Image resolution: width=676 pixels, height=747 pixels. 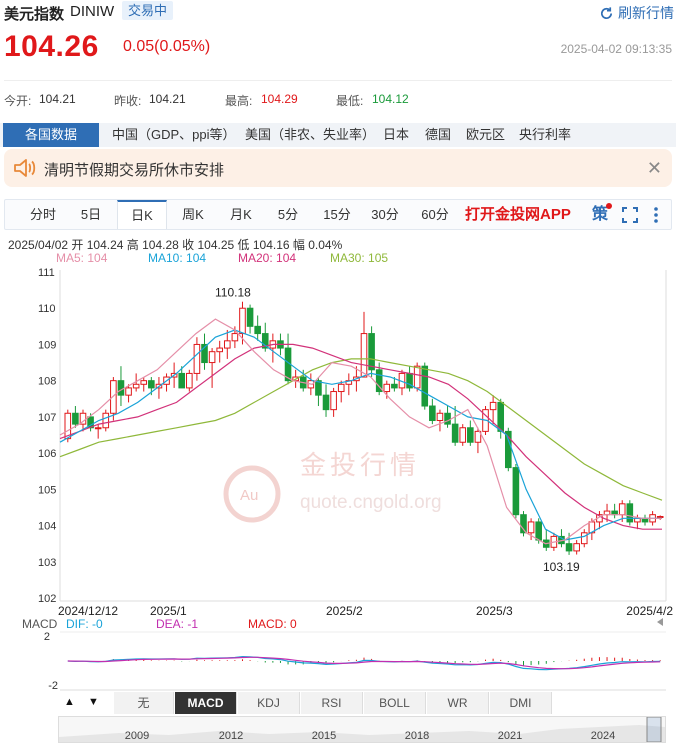 I want to click on y-tick-label: 107, so click(x=47, y=418).